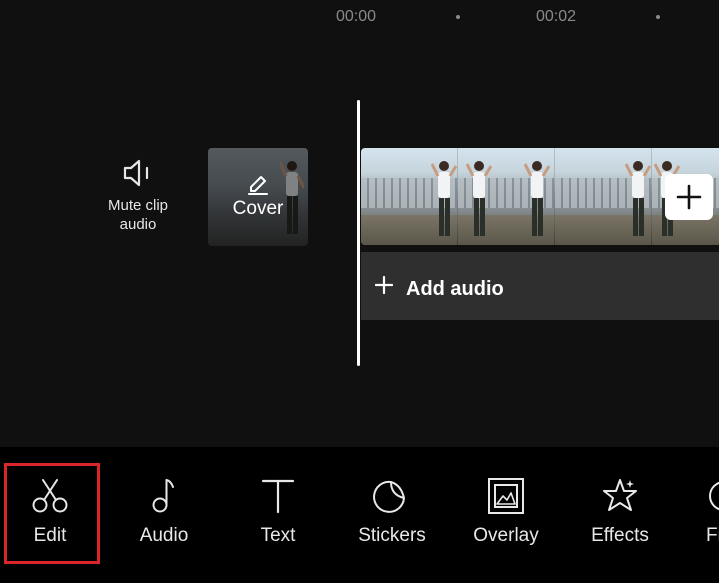  I want to click on toolbar-audio-label: Audio, so click(164, 535).